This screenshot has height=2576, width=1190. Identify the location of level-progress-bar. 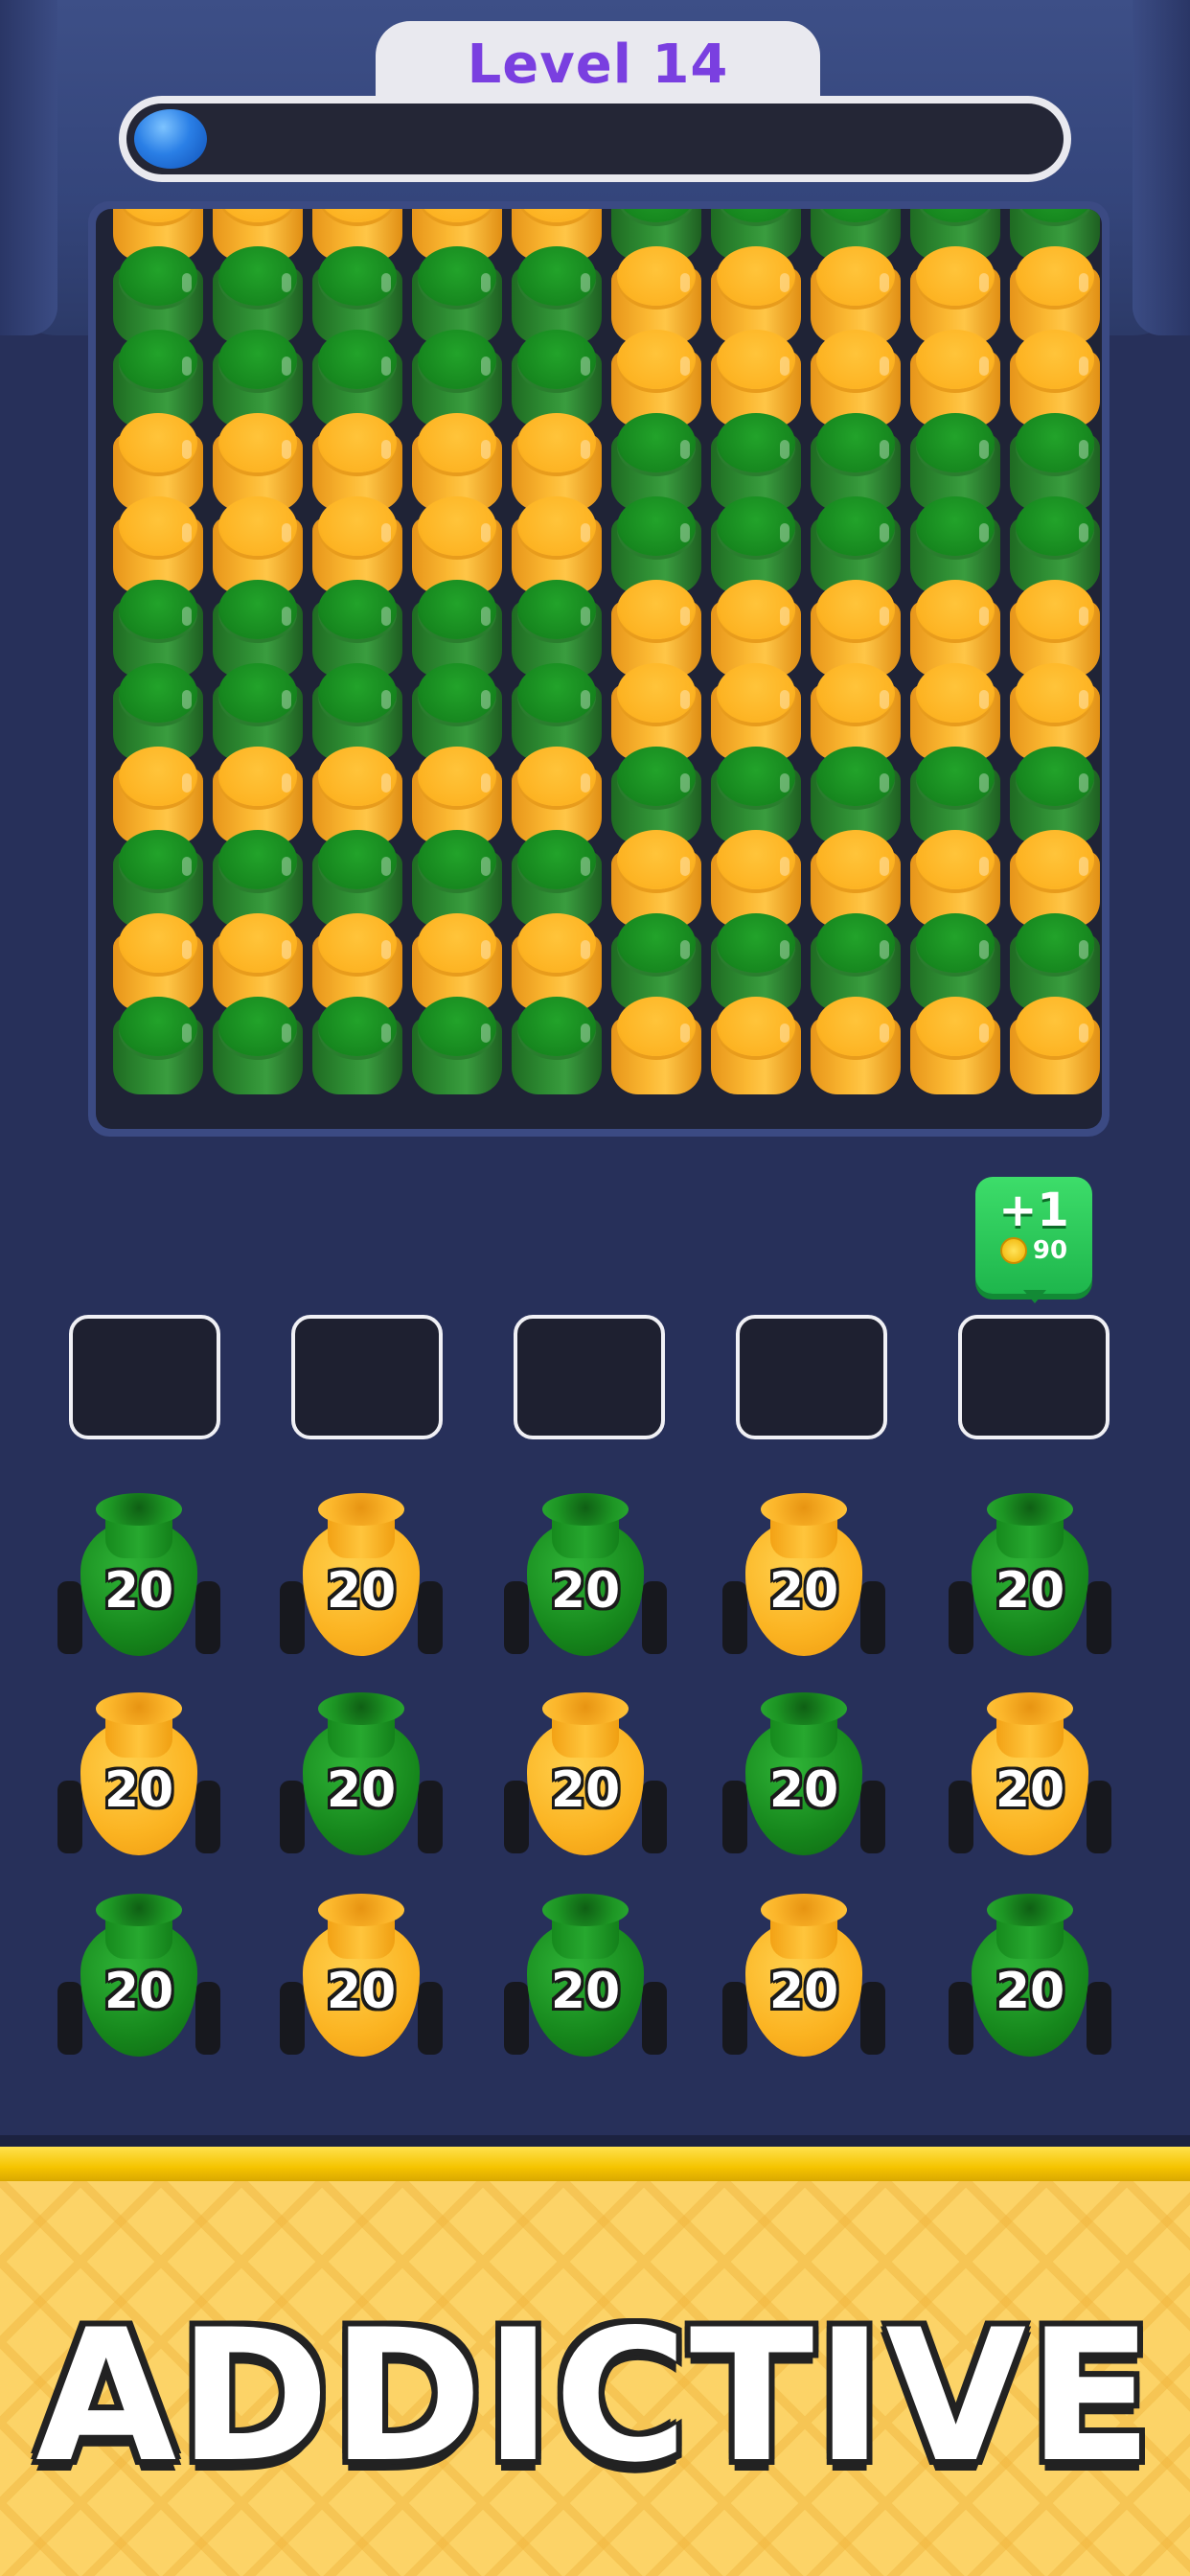
(595, 139).